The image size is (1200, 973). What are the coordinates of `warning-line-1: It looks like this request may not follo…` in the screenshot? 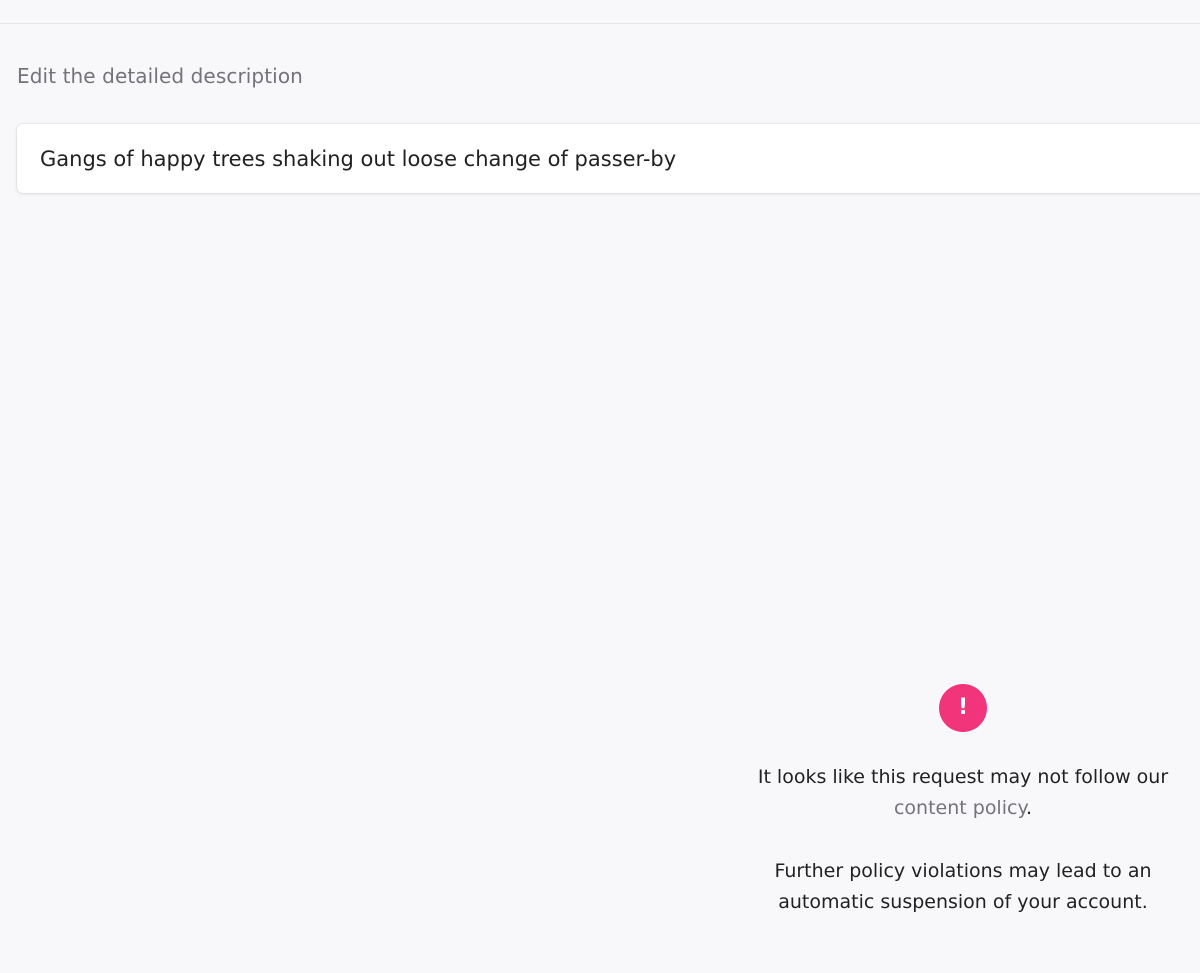 It's located at (963, 777).